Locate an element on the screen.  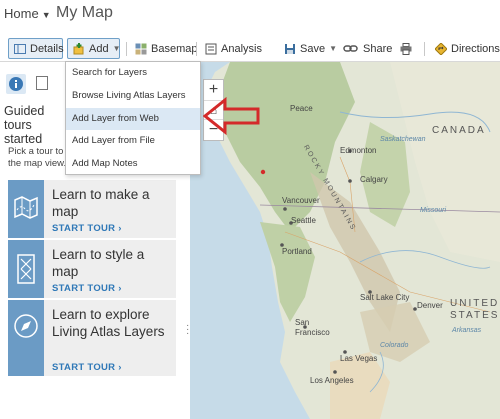
map-label-colorado: Colorado is located at coordinates (394, 345).